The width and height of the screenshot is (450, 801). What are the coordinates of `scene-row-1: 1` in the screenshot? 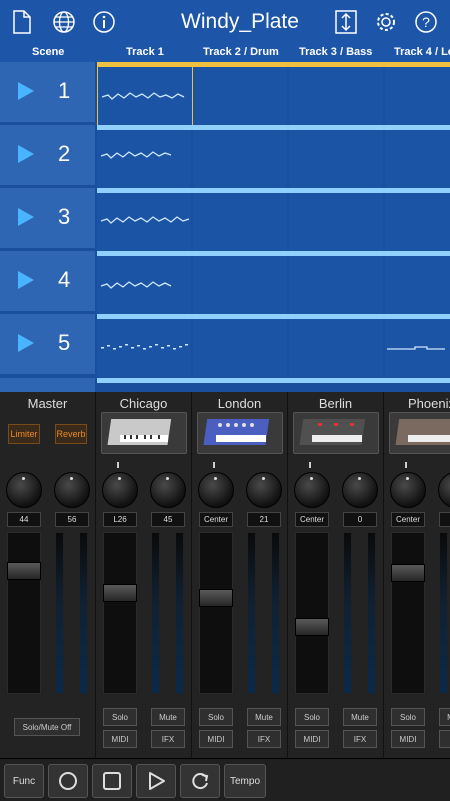 It's located at (47, 92).